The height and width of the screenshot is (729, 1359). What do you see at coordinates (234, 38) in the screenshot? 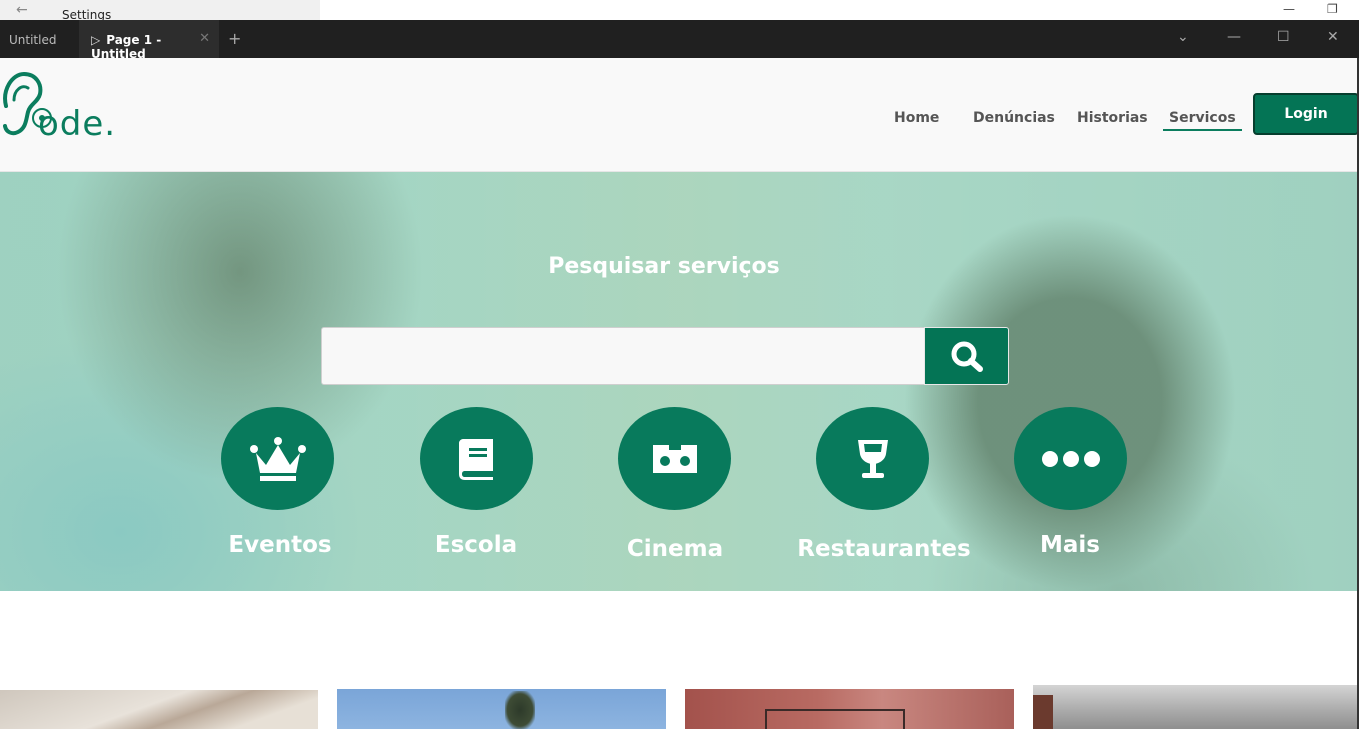
I see `new-tab-plus-icon: +` at bounding box center [234, 38].